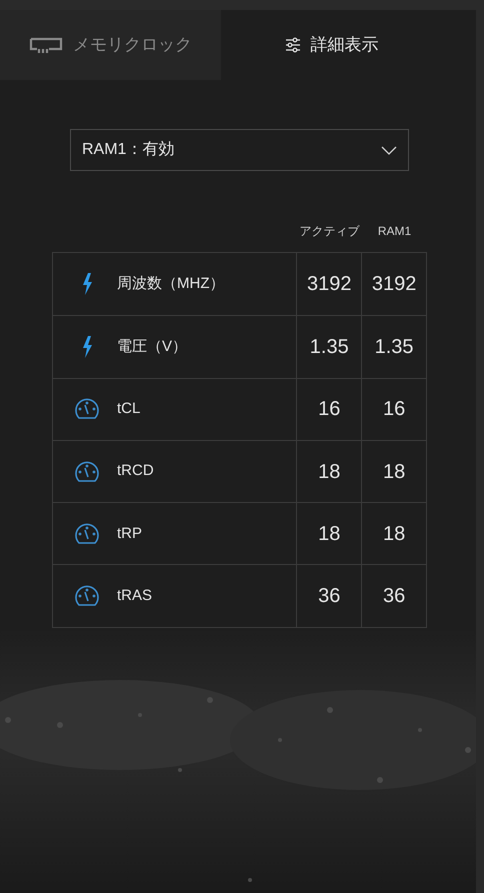  I want to click on column-header: RAM1, so click(395, 231).